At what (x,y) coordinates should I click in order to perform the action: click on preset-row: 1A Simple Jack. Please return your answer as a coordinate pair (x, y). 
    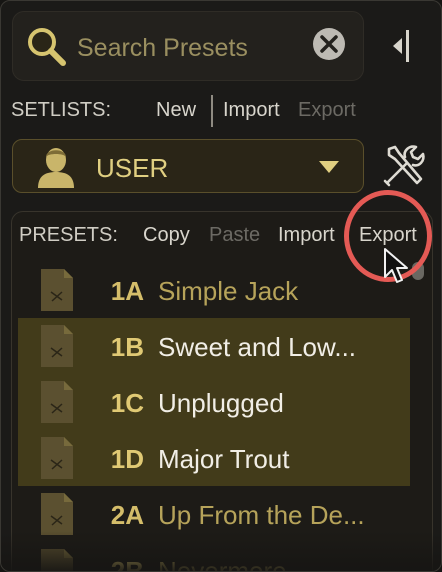
    Looking at the image, I should click on (214, 290).